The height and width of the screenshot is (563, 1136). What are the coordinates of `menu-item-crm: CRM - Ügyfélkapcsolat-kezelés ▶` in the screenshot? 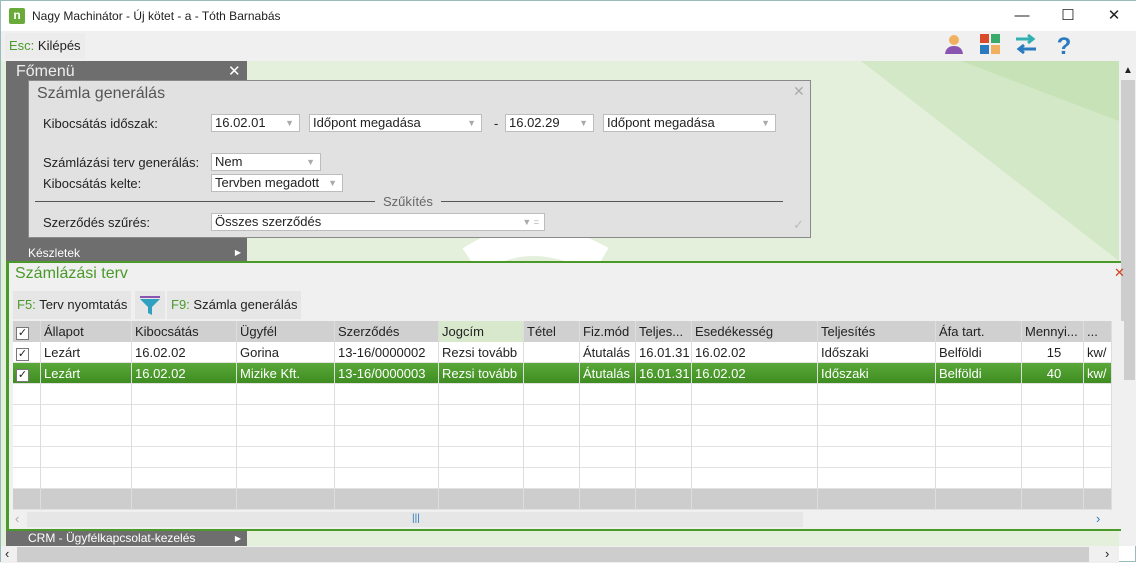 It's located at (126, 538).